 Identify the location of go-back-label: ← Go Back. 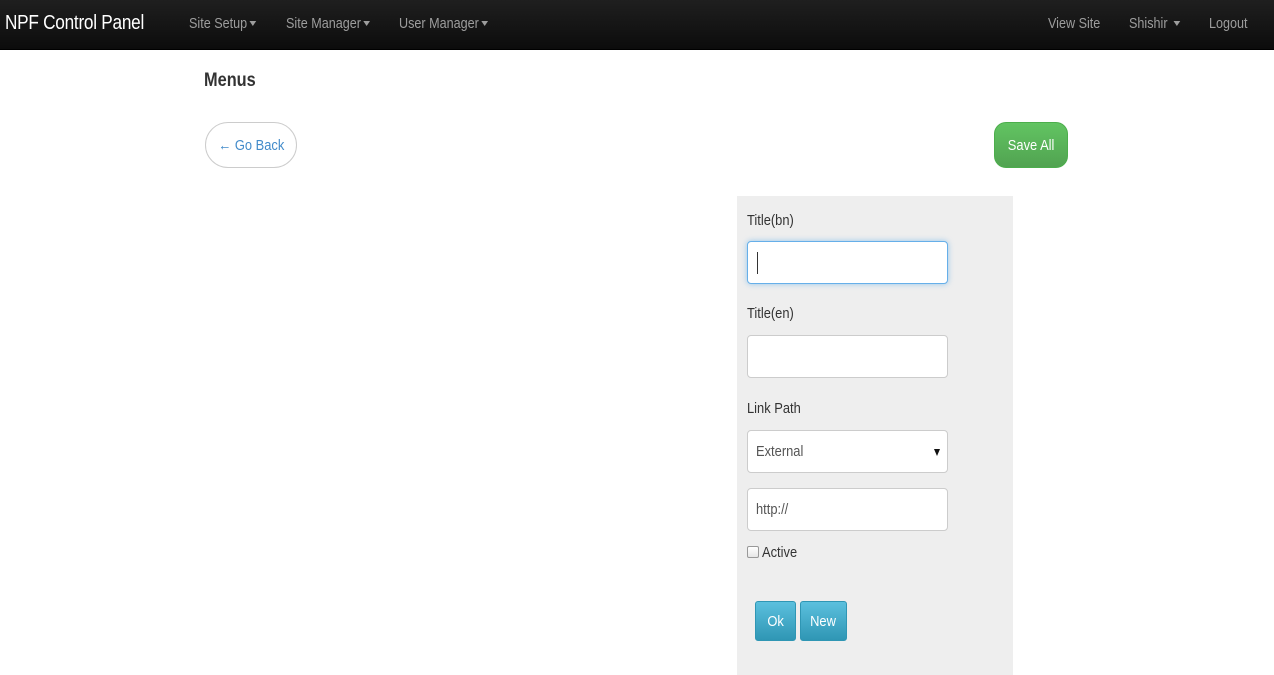
(251, 145).